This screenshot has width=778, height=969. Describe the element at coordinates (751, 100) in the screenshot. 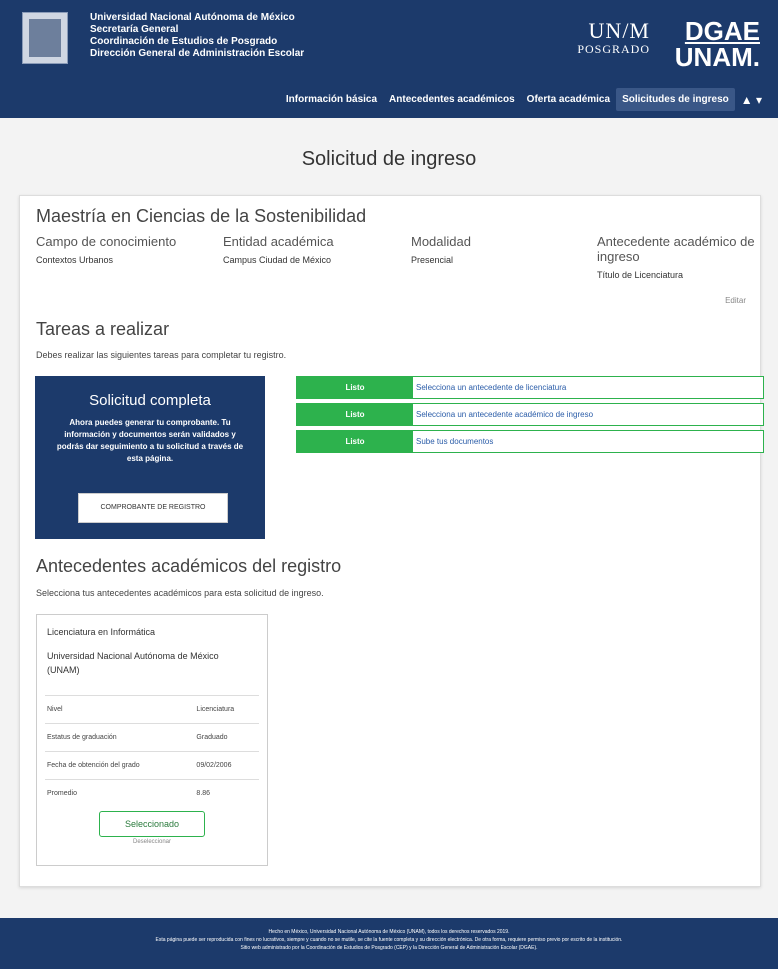

I see `user-menu-icon: ▲ ▾` at that location.